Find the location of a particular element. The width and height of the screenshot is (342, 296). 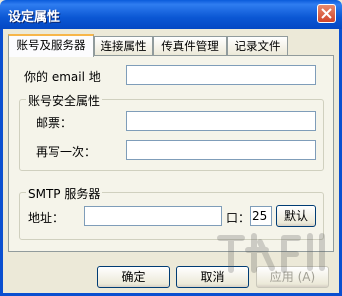

ok-button: 确定 is located at coordinates (133, 277).